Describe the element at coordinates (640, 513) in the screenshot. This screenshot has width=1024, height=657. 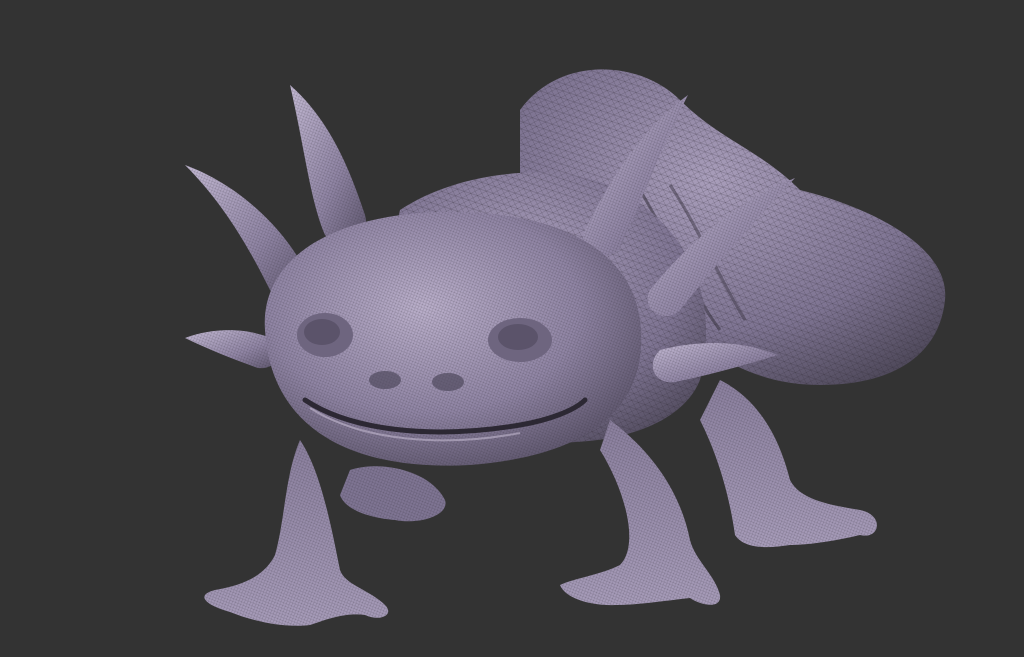
I see `front-right-leg` at that location.